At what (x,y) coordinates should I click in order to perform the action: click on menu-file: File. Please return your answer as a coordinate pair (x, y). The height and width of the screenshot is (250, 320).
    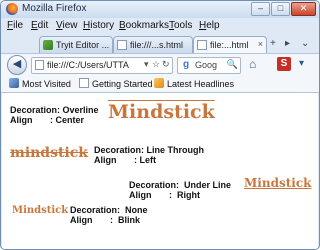
    Looking at the image, I should click on (15, 25).